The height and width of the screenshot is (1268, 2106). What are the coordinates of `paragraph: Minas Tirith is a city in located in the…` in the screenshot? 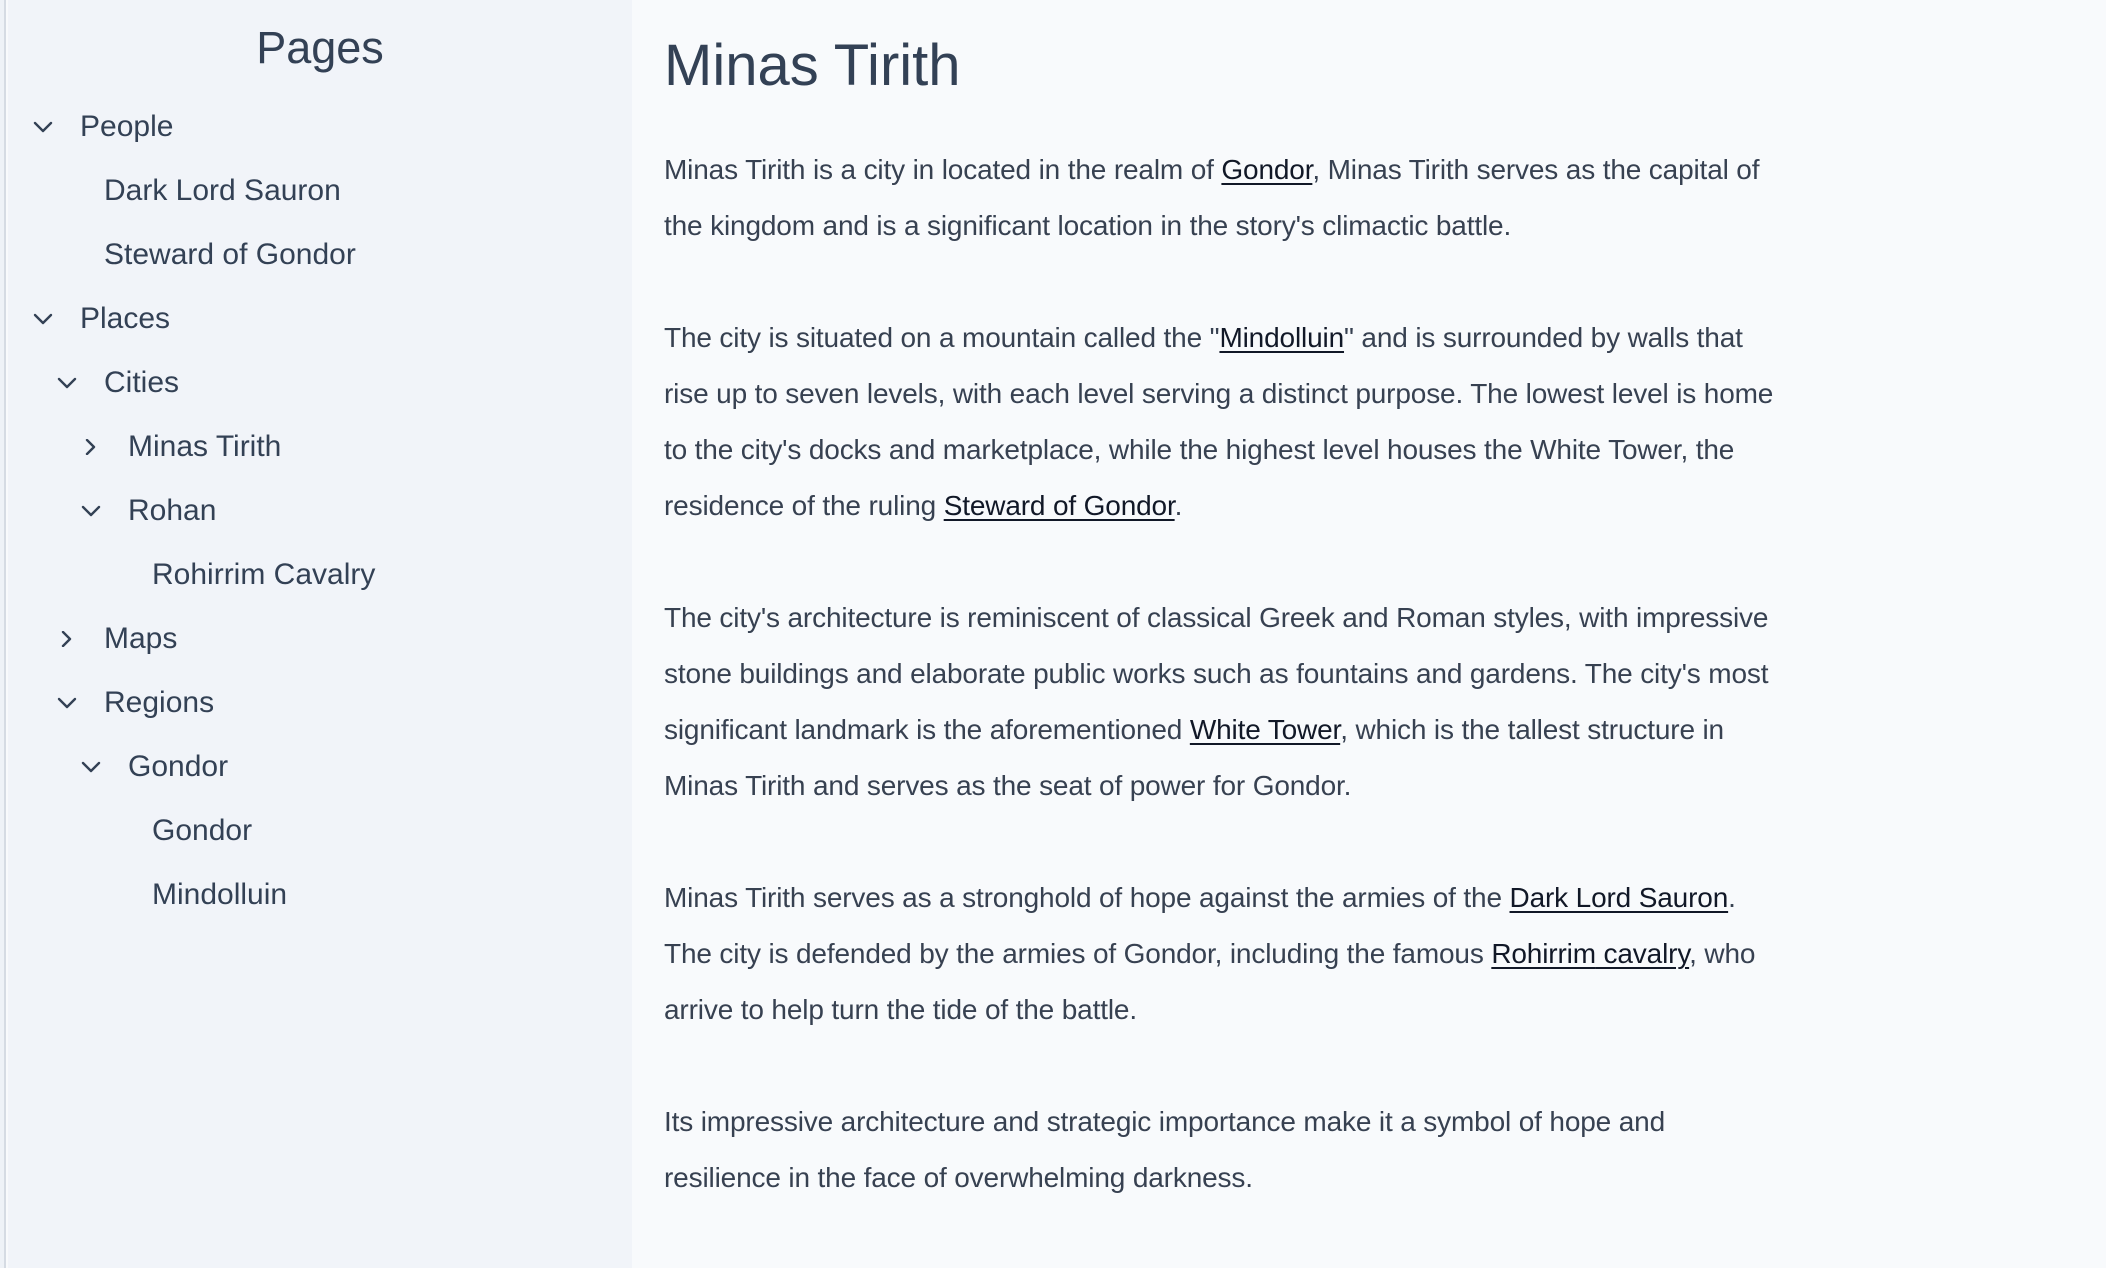 It's located at (1334, 198).